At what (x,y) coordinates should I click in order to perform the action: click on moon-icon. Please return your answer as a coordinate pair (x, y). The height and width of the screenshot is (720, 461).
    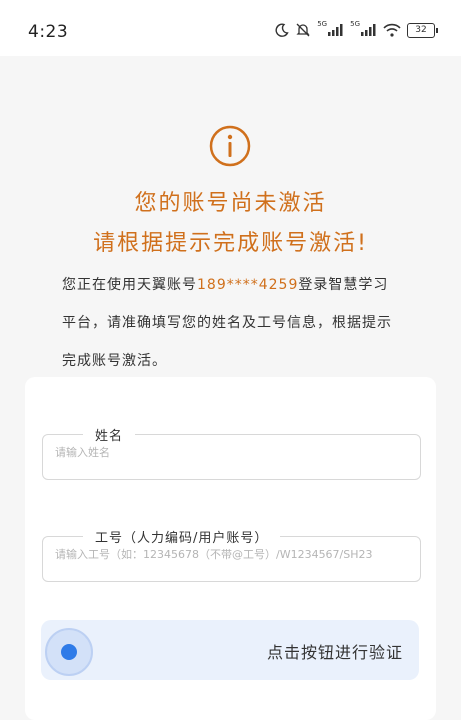
    Looking at the image, I should click on (282, 30).